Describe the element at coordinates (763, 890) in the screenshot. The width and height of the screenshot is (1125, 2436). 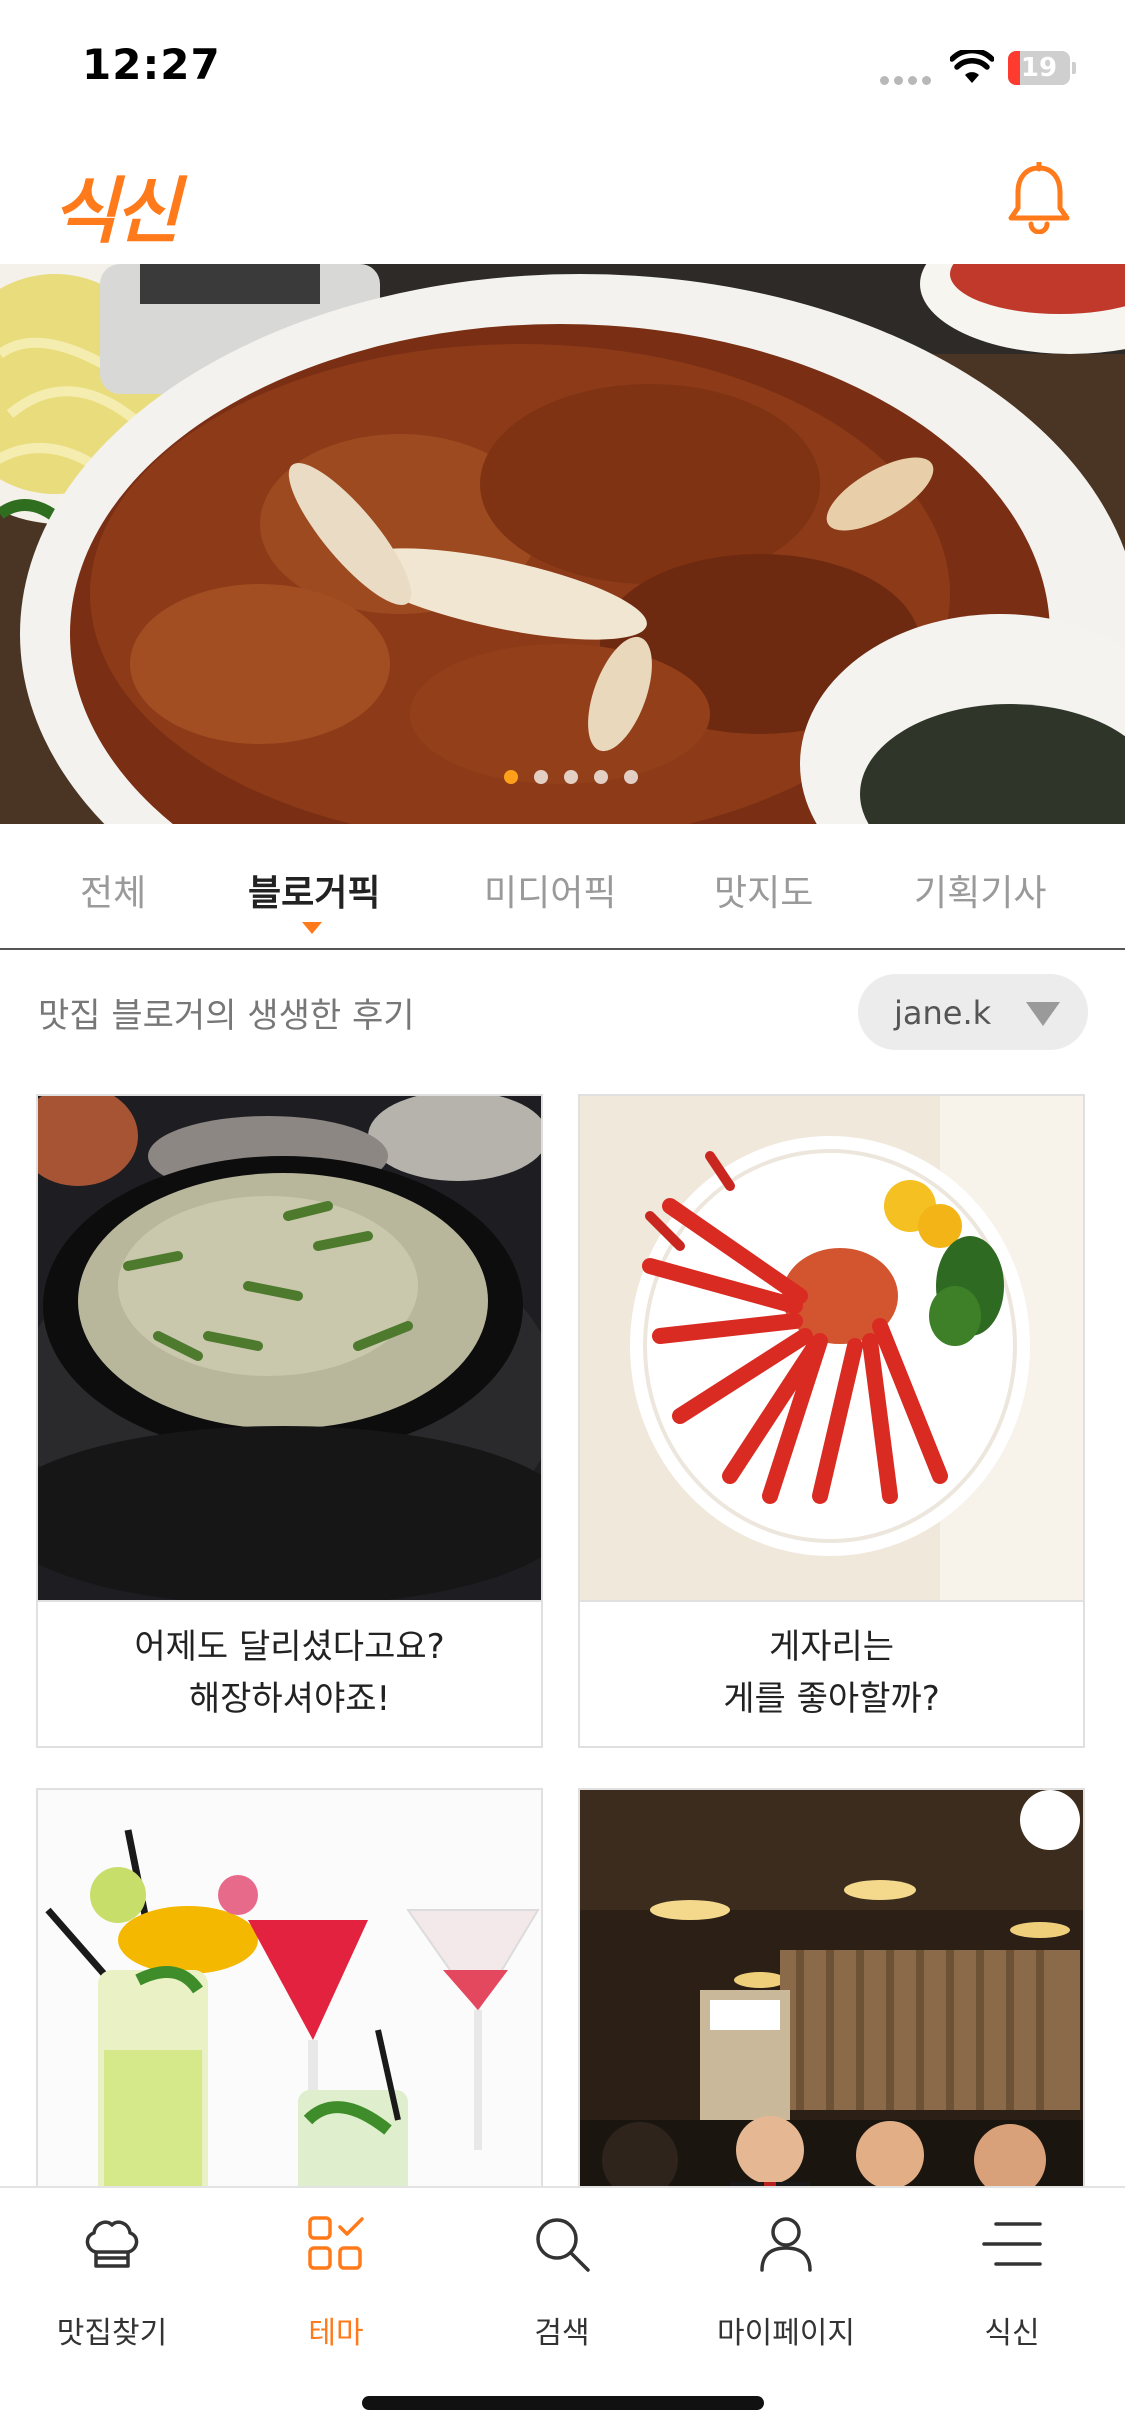
I see `tab-food-map: 맛지도` at that location.